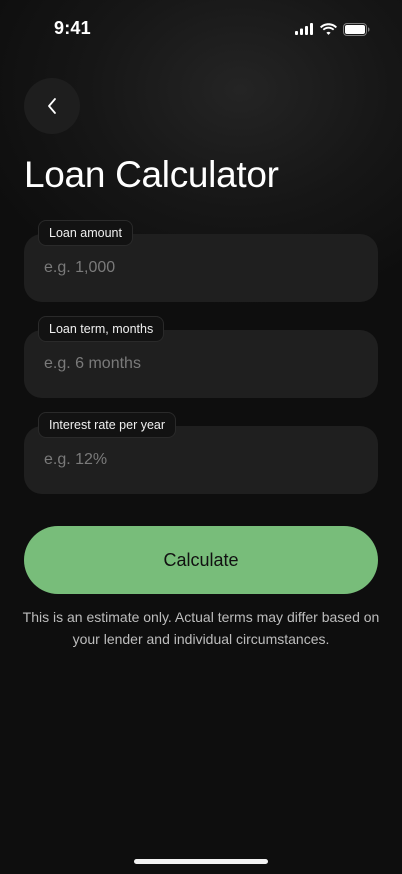  I want to click on loan-term-field: Loan term, months, so click(201, 357).